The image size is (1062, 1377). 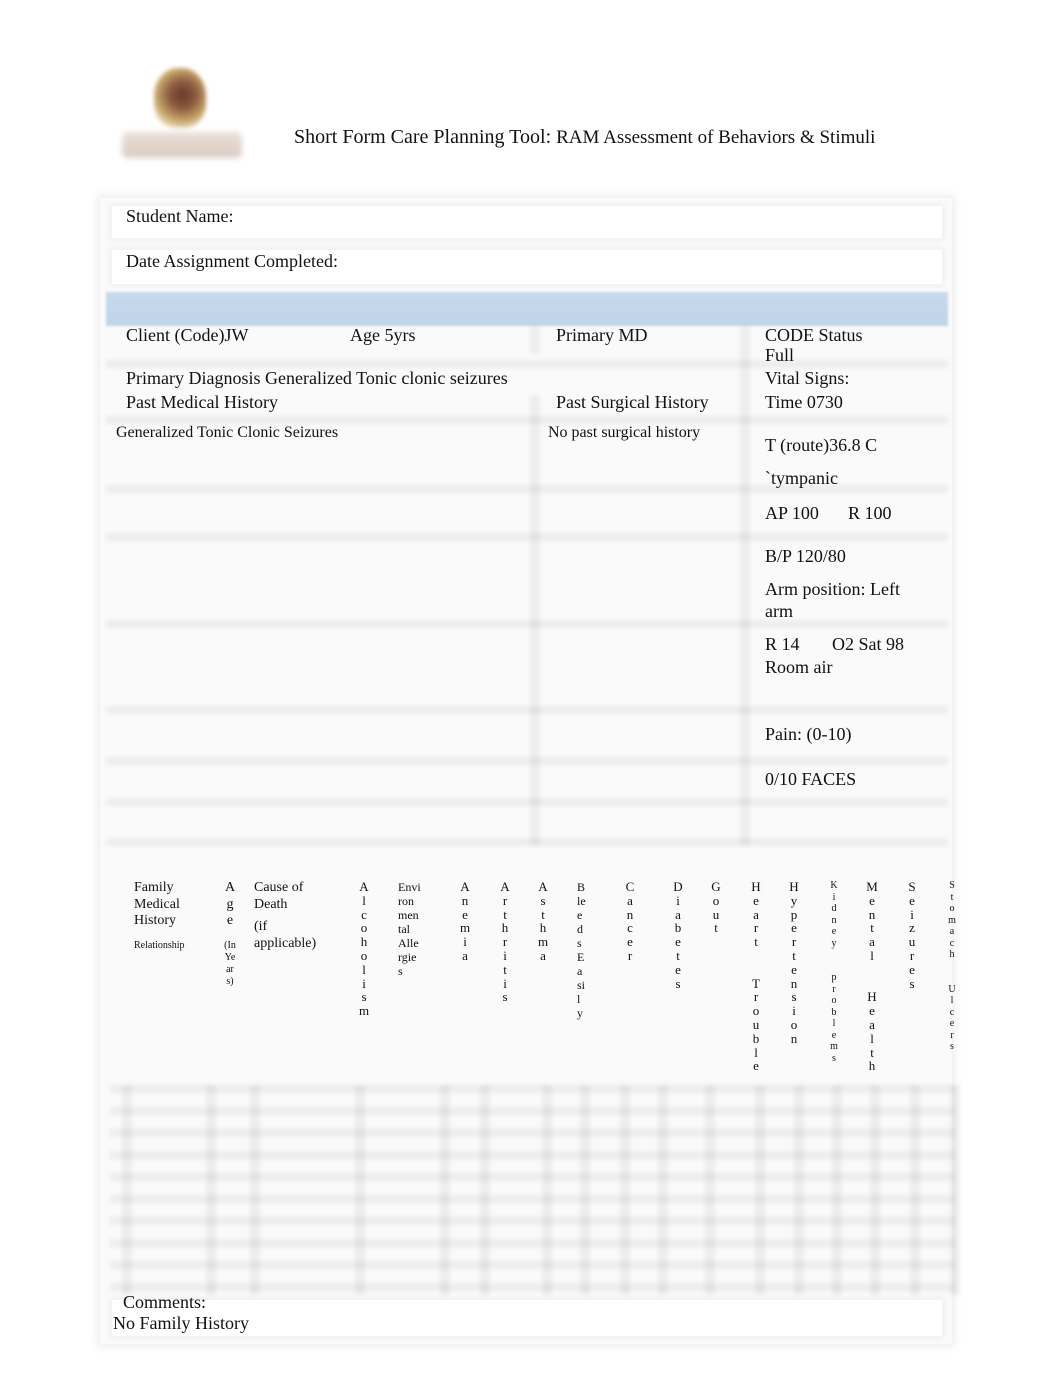 What do you see at coordinates (180, 216) in the screenshot?
I see `student-name-label: Student Name:` at bounding box center [180, 216].